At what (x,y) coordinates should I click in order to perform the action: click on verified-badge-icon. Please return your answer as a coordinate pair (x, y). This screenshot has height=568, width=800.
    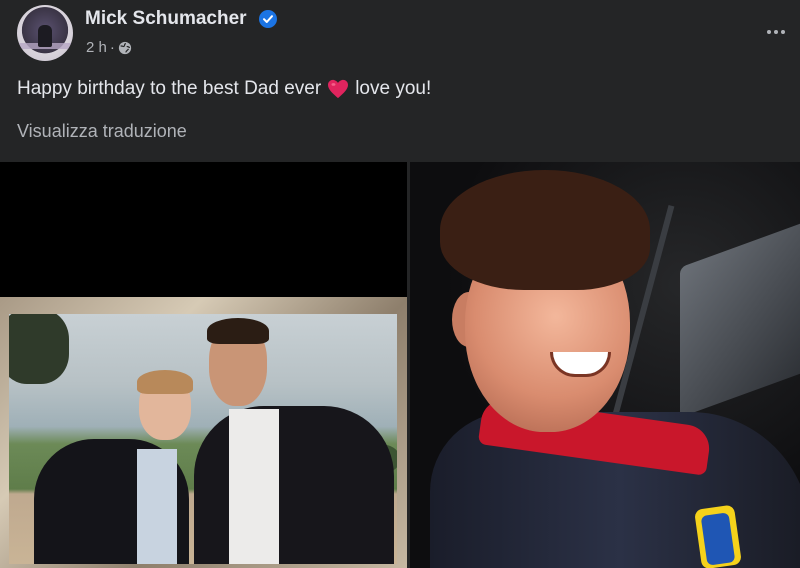
    Looking at the image, I should click on (268, 19).